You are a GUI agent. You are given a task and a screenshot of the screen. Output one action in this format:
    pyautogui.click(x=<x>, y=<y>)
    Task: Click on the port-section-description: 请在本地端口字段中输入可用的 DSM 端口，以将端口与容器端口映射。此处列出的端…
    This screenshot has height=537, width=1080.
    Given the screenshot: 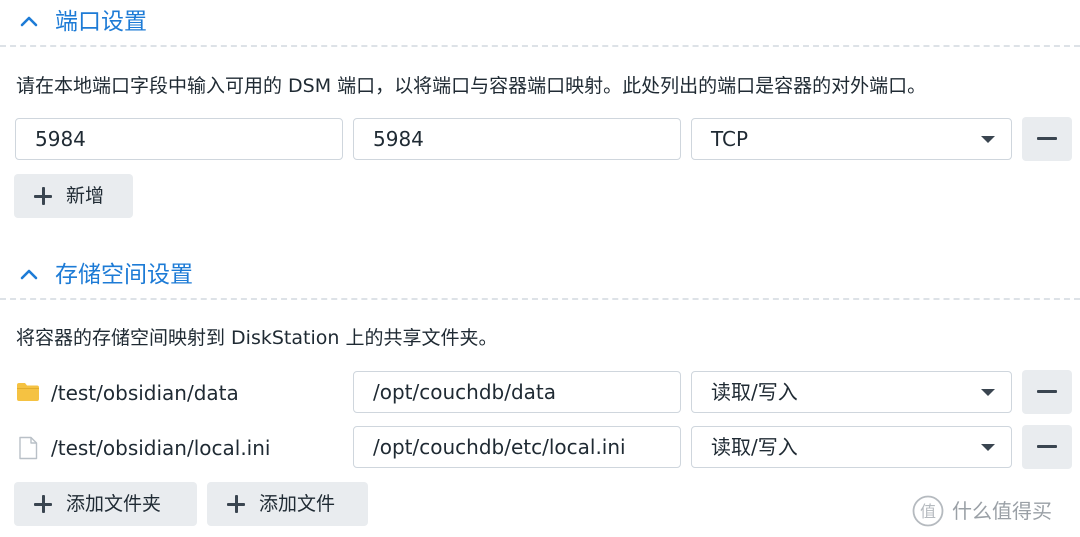 What is the action you would take?
    pyautogui.click(x=471, y=86)
    